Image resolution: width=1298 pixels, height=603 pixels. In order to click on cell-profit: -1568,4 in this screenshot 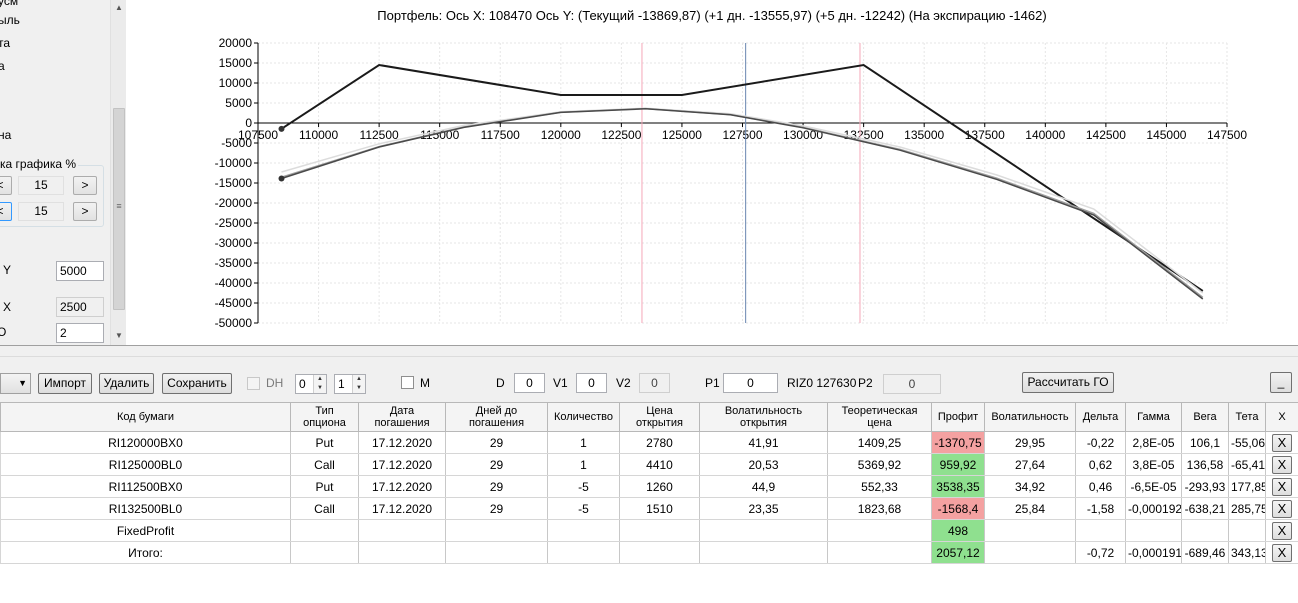, I will do `click(958, 508)`.